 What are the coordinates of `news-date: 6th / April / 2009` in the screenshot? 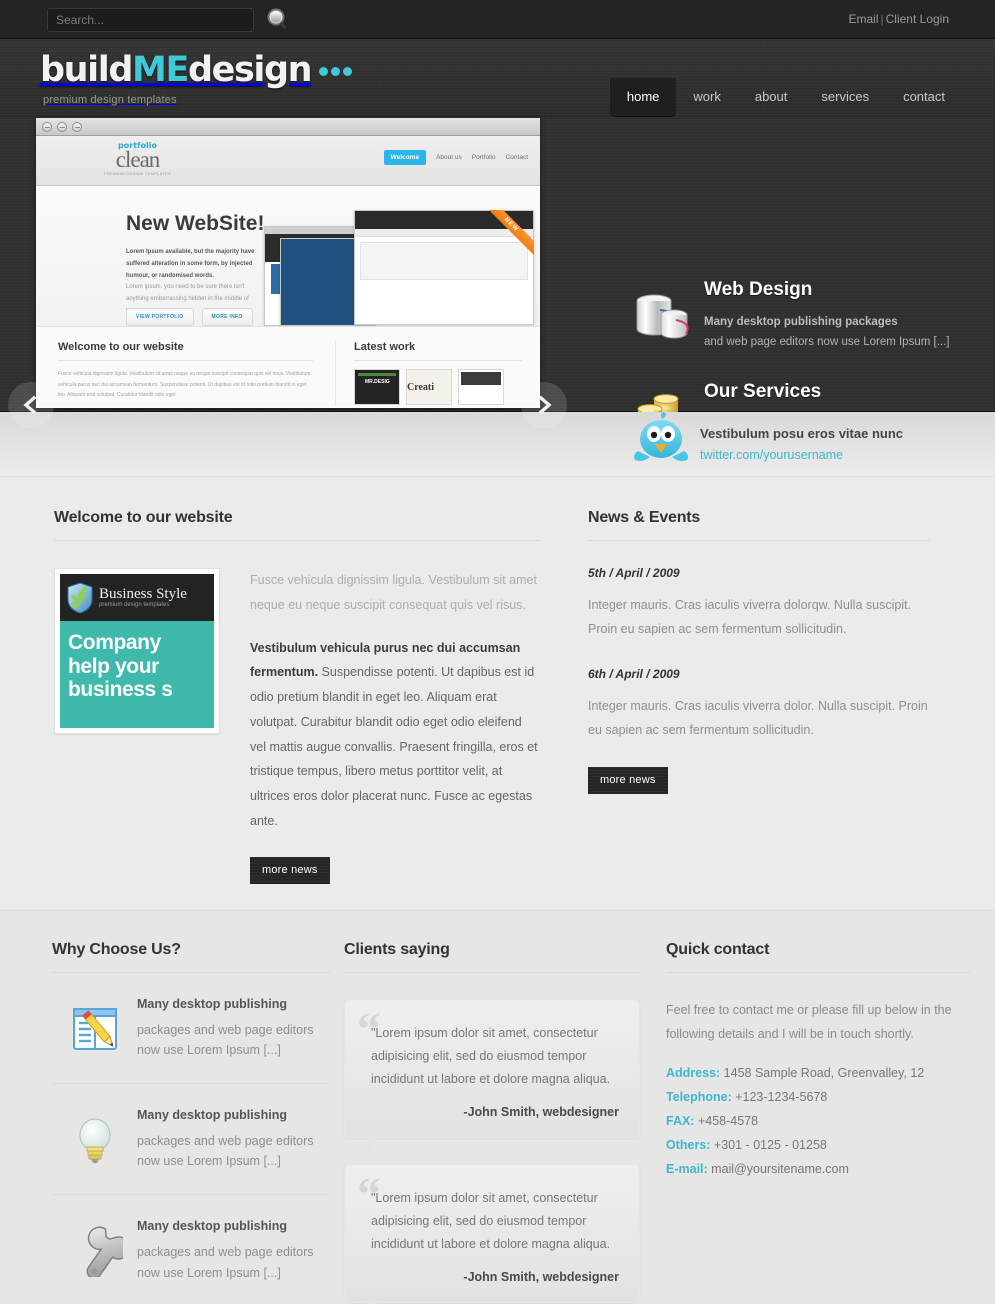 It's located at (634, 673).